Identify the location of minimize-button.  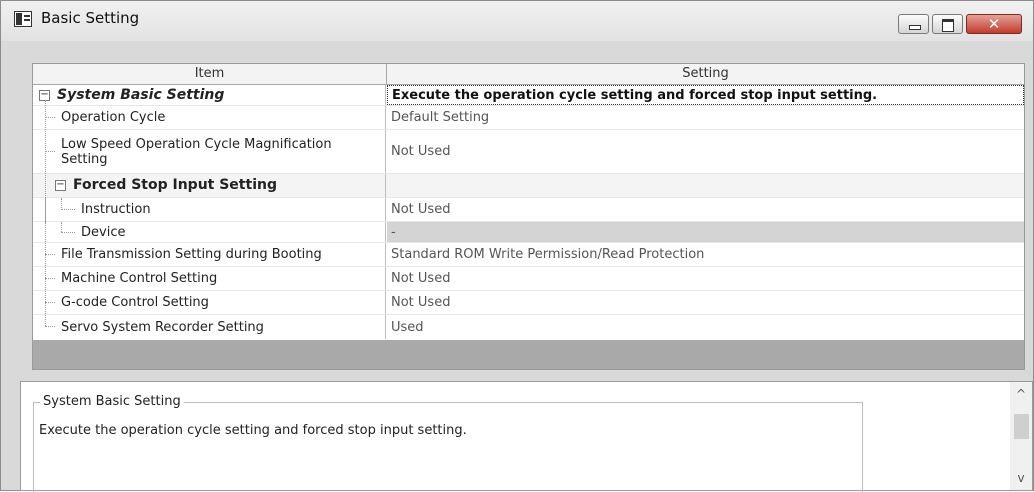
(913, 24).